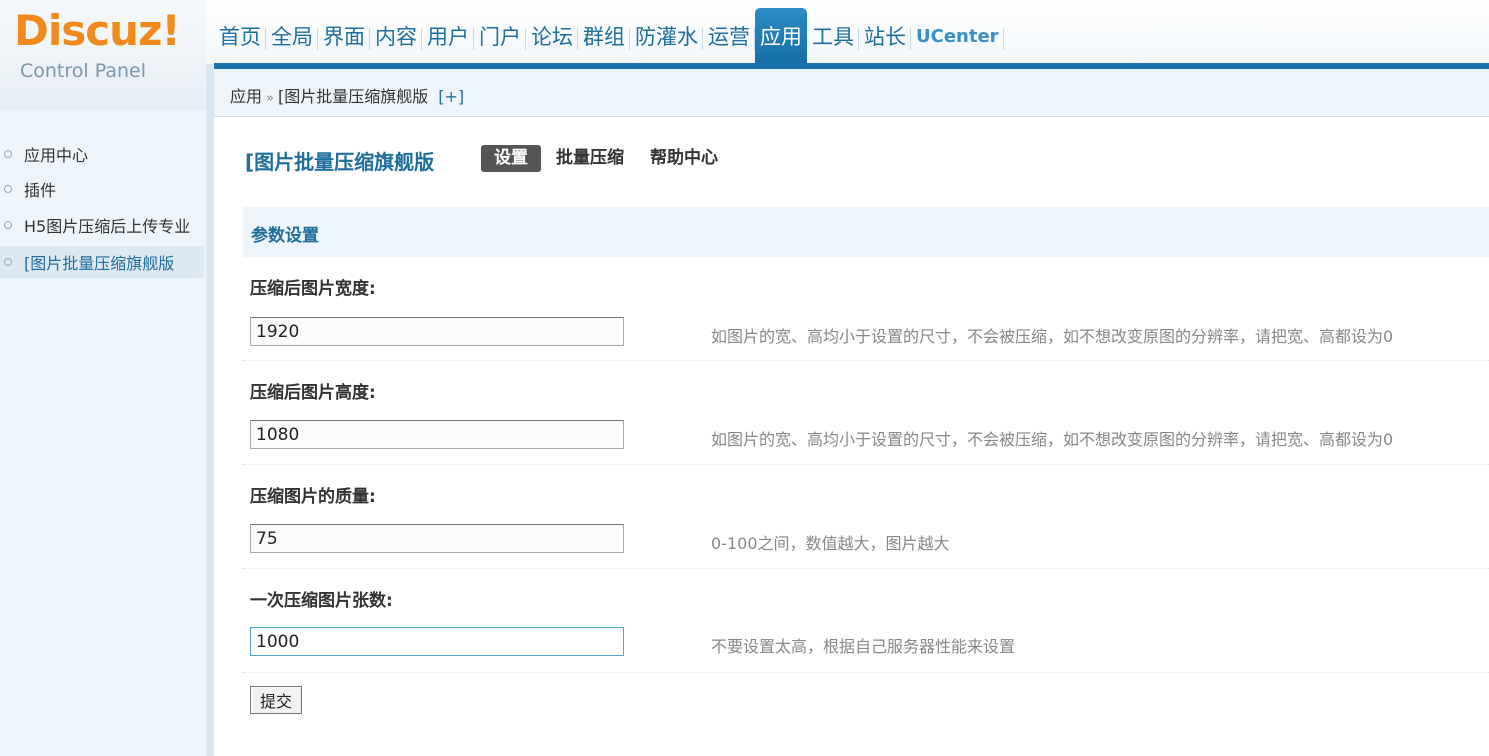  Describe the element at coordinates (102, 189) in the screenshot. I see `sidebar-item-plugins: 插件` at that location.